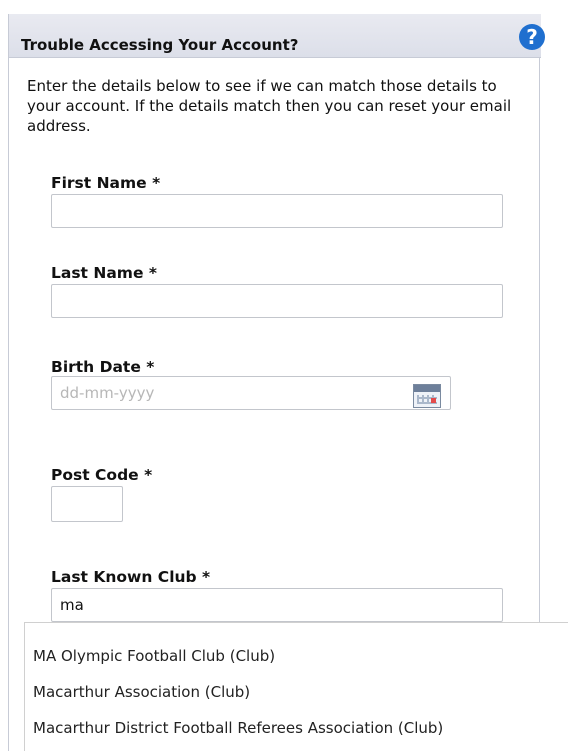 This screenshot has width=568, height=751. I want to click on calendar-icon-marker, so click(433, 400).